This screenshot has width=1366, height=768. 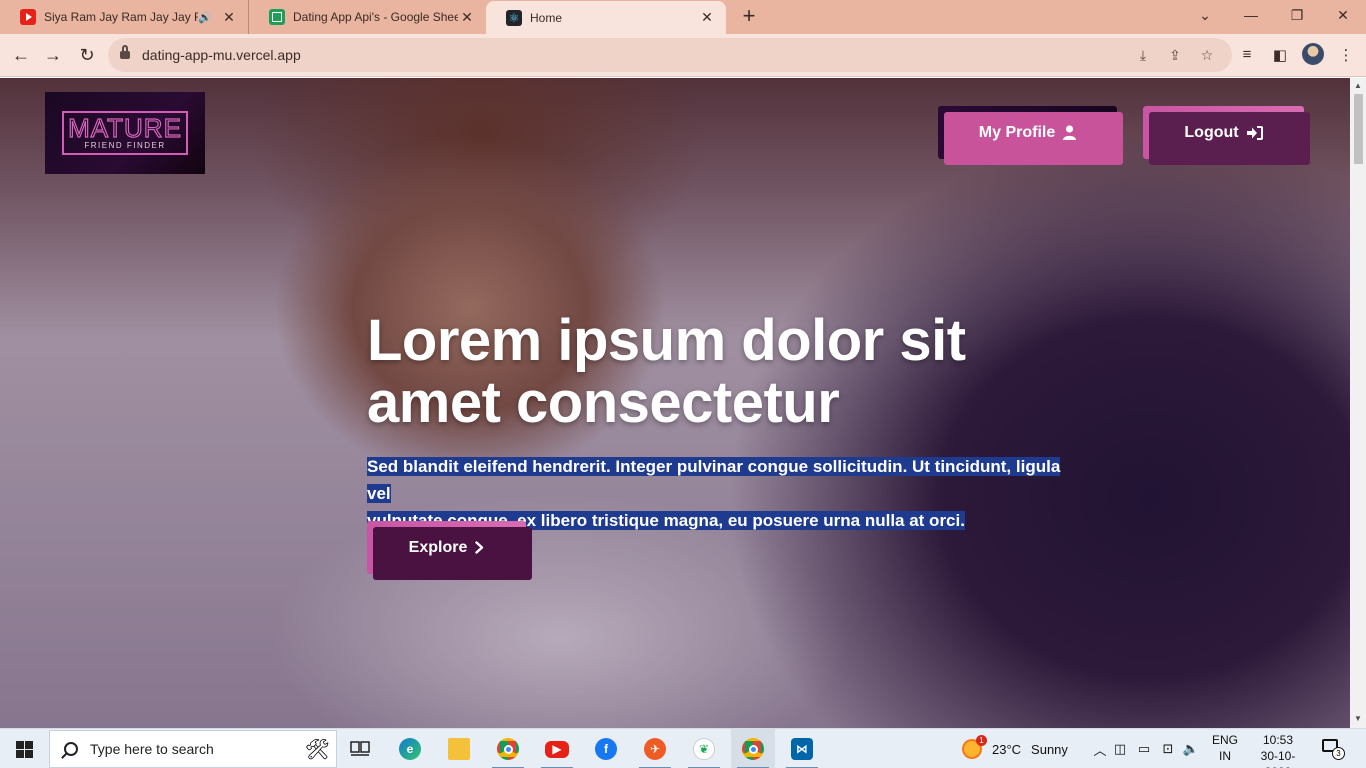 What do you see at coordinates (1297, 15) in the screenshot?
I see `restore-button: ❐` at bounding box center [1297, 15].